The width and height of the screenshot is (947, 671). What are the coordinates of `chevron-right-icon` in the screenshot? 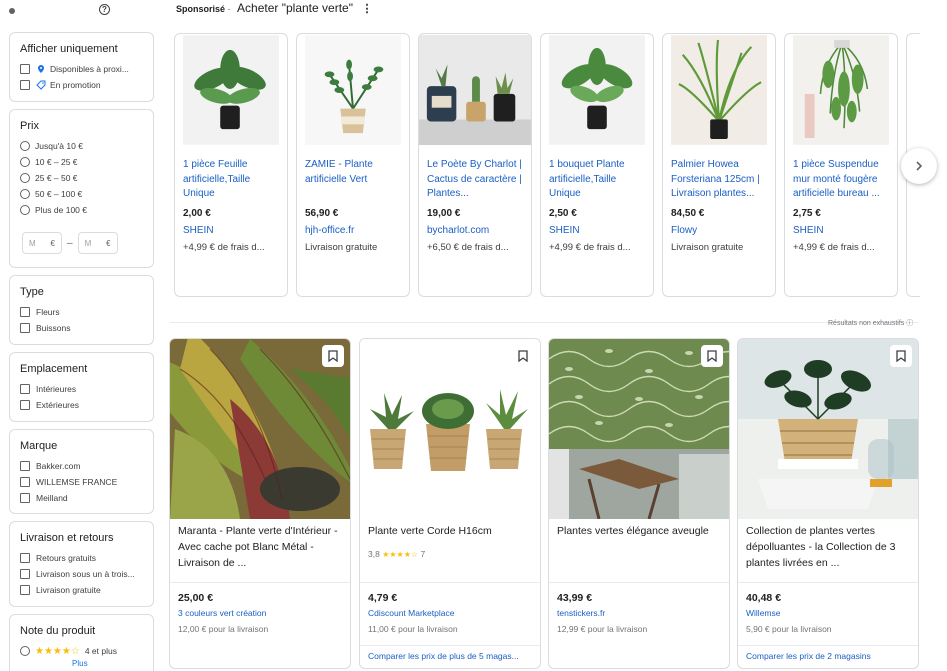 It's located at (919, 166).